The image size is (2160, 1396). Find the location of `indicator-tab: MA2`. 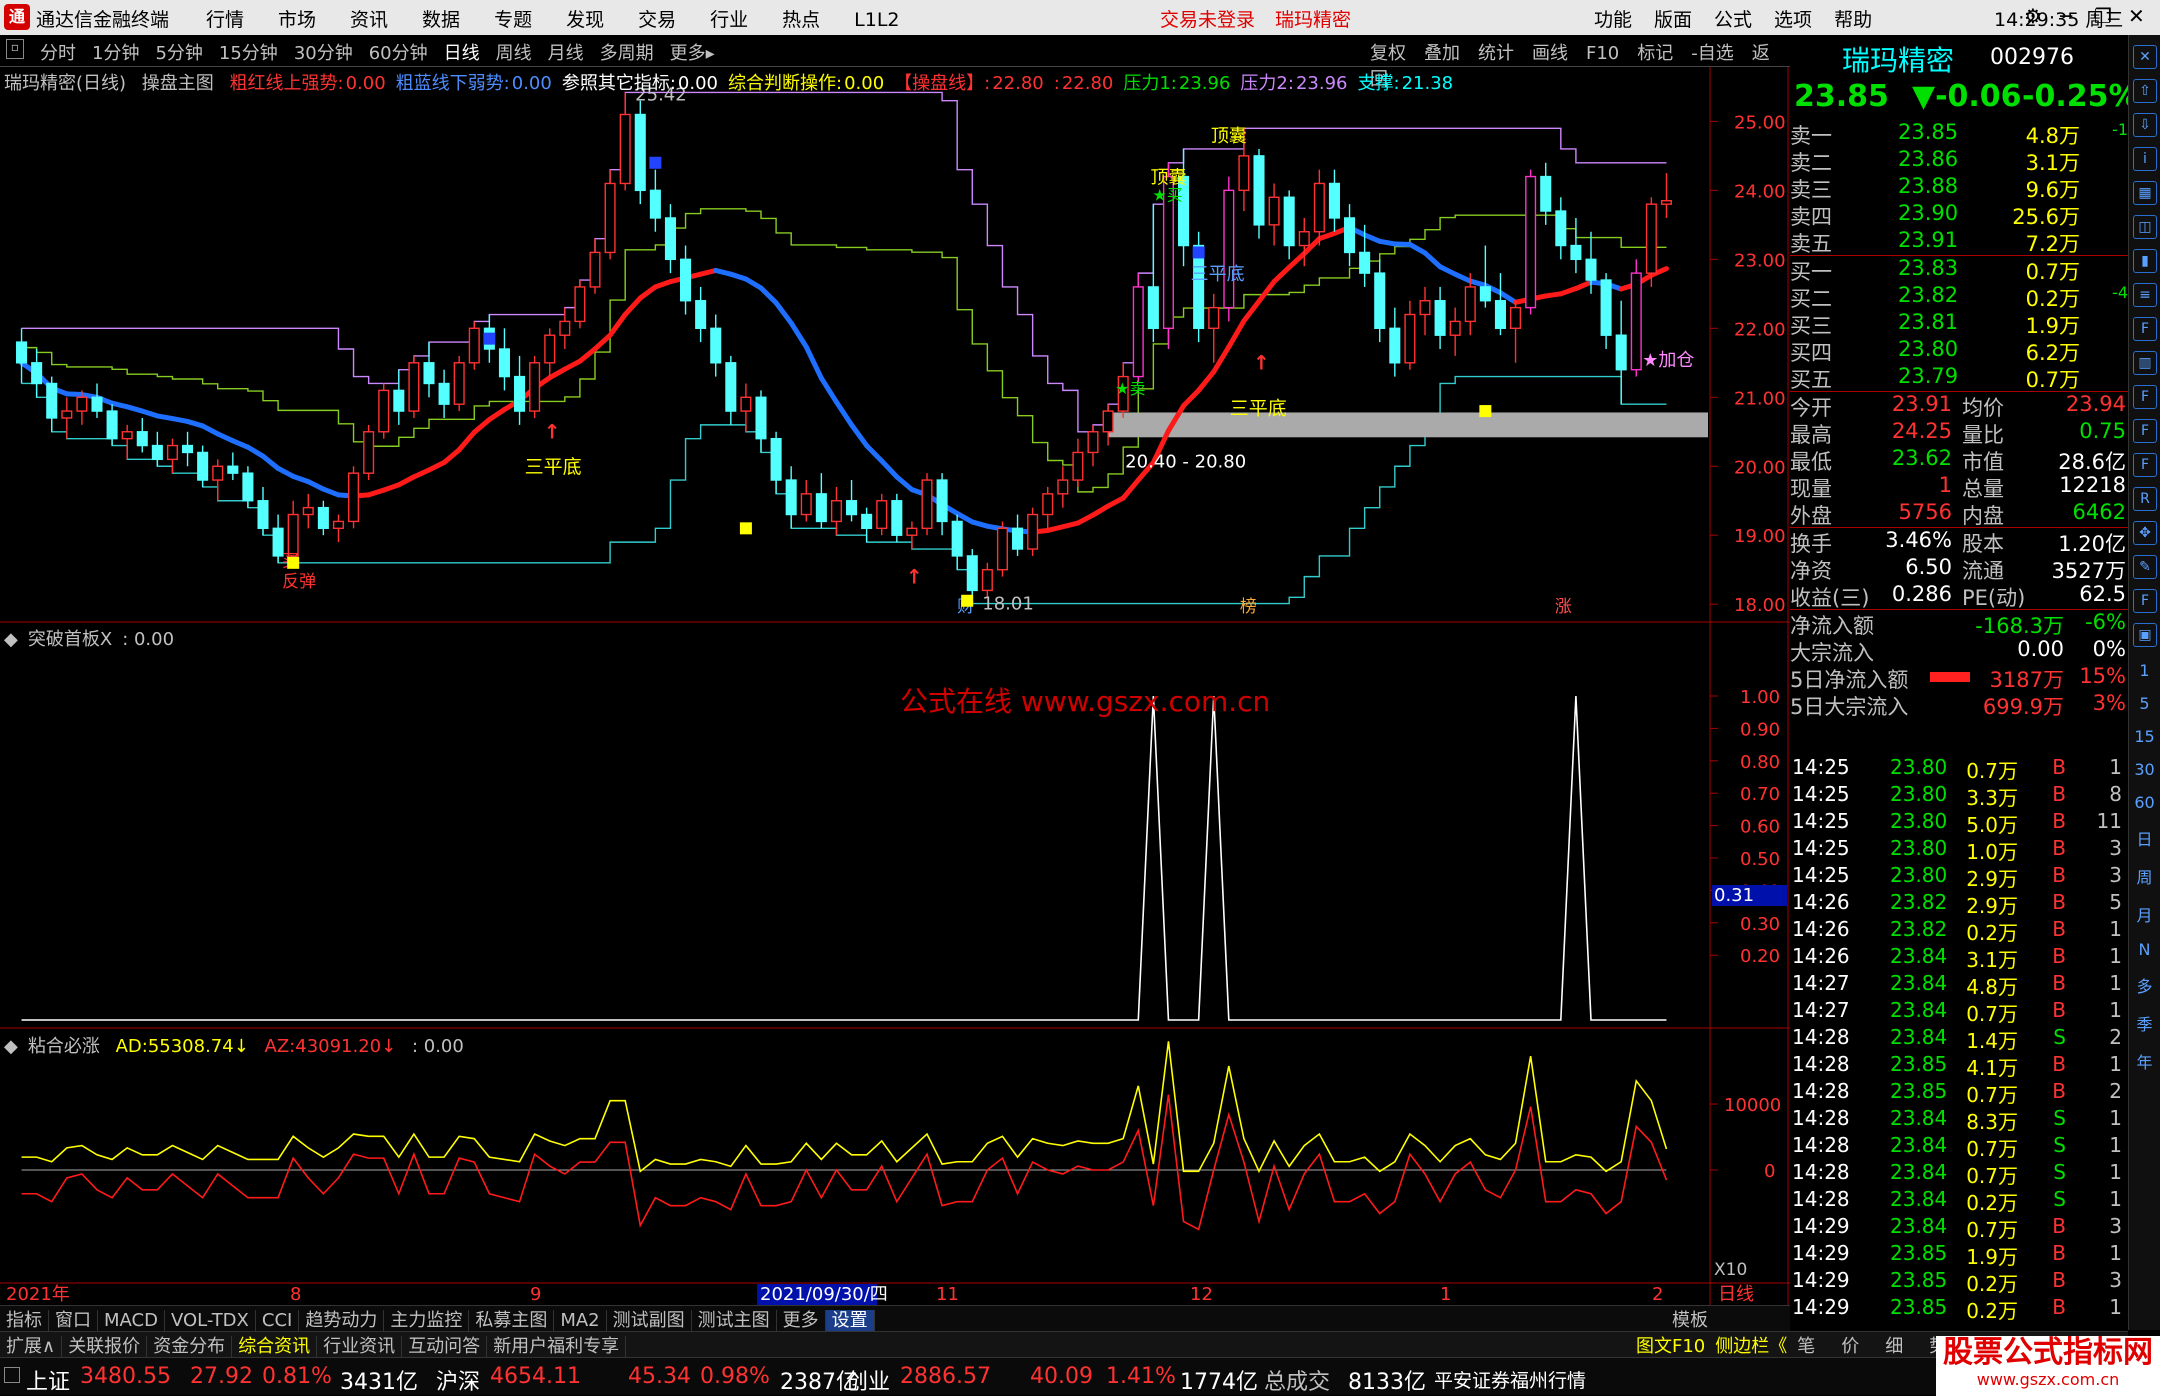

indicator-tab: MA2 is located at coordinates (580, 1320).